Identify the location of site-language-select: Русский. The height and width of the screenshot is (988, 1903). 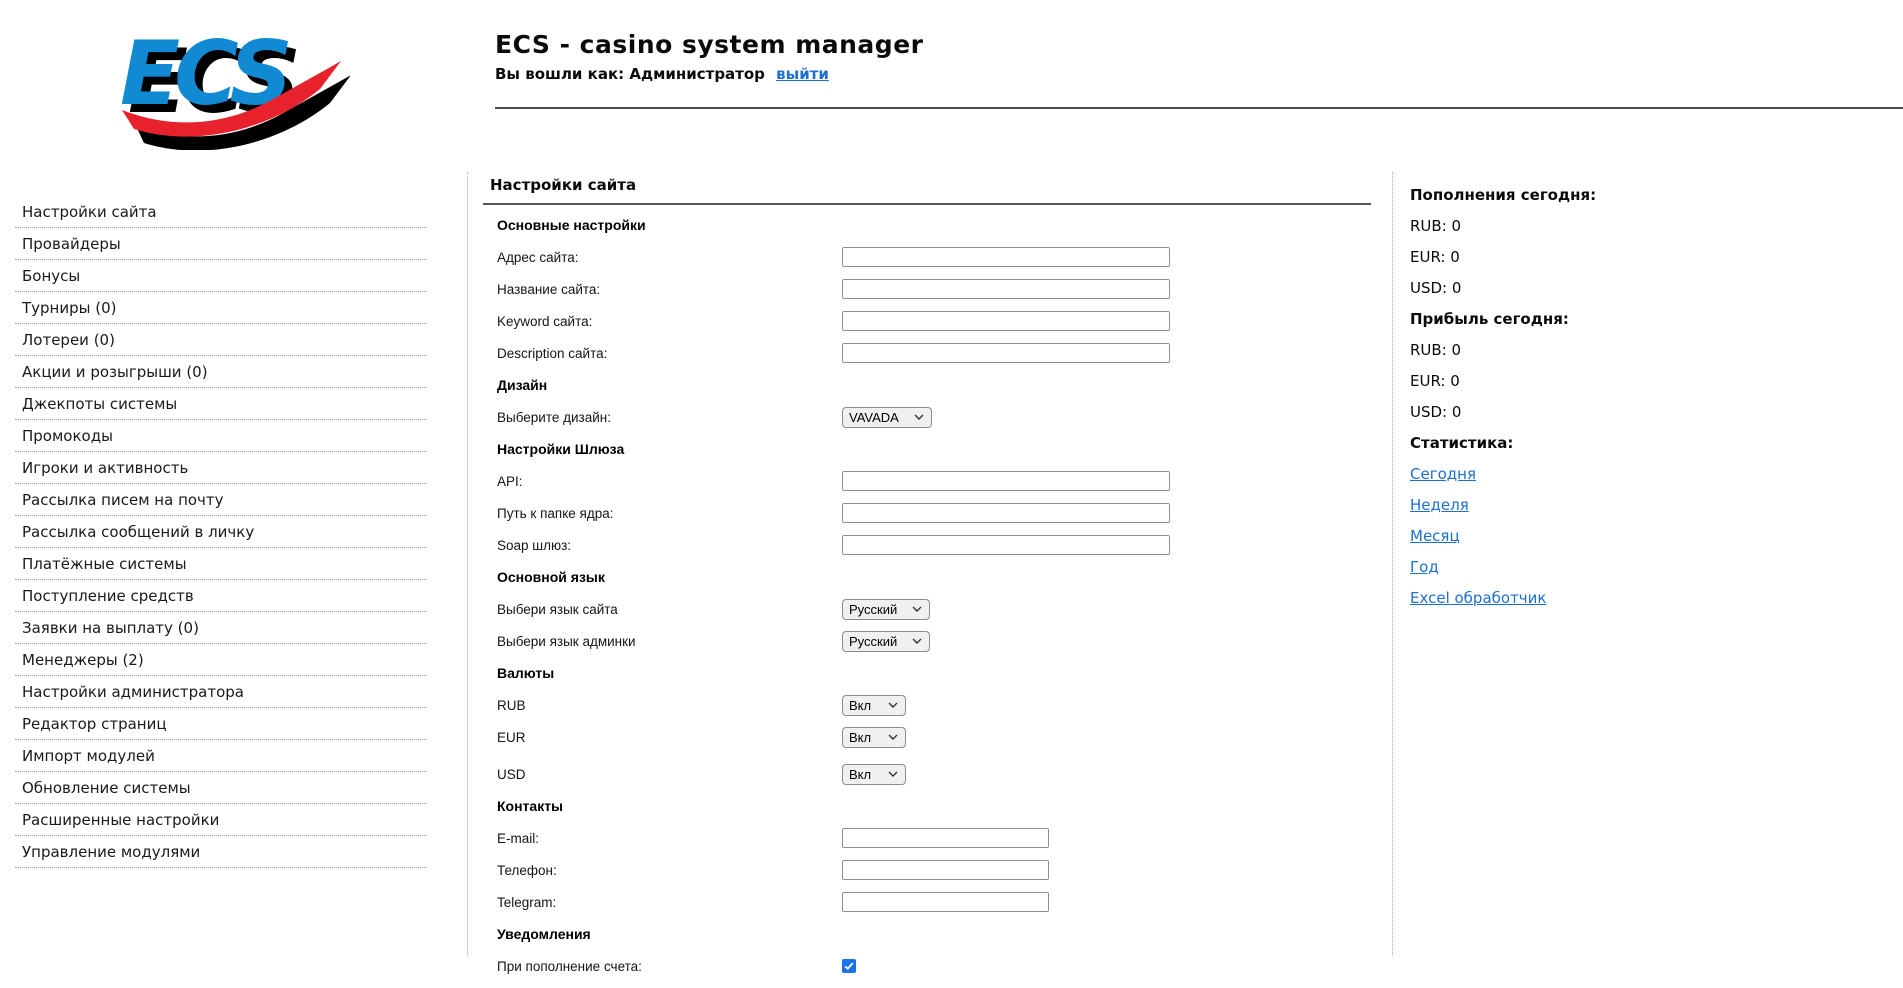
(886, 609).